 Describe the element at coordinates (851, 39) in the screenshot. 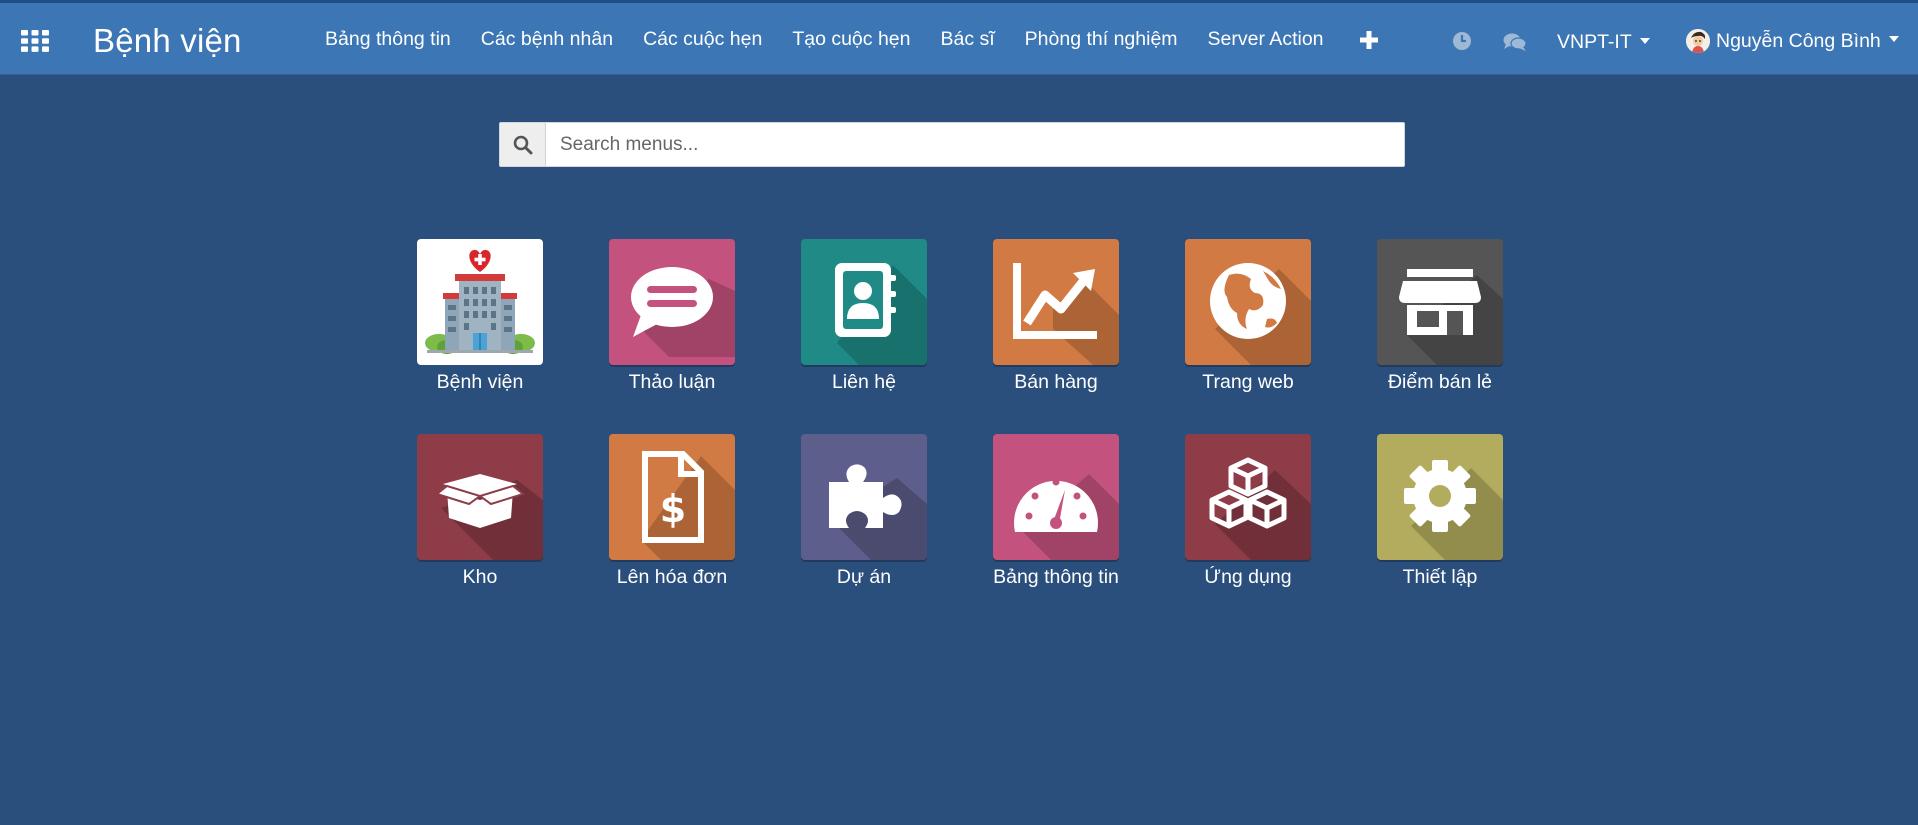

I see `menu-item-create-appointment: Tạo cuộc hẹn` at that location.